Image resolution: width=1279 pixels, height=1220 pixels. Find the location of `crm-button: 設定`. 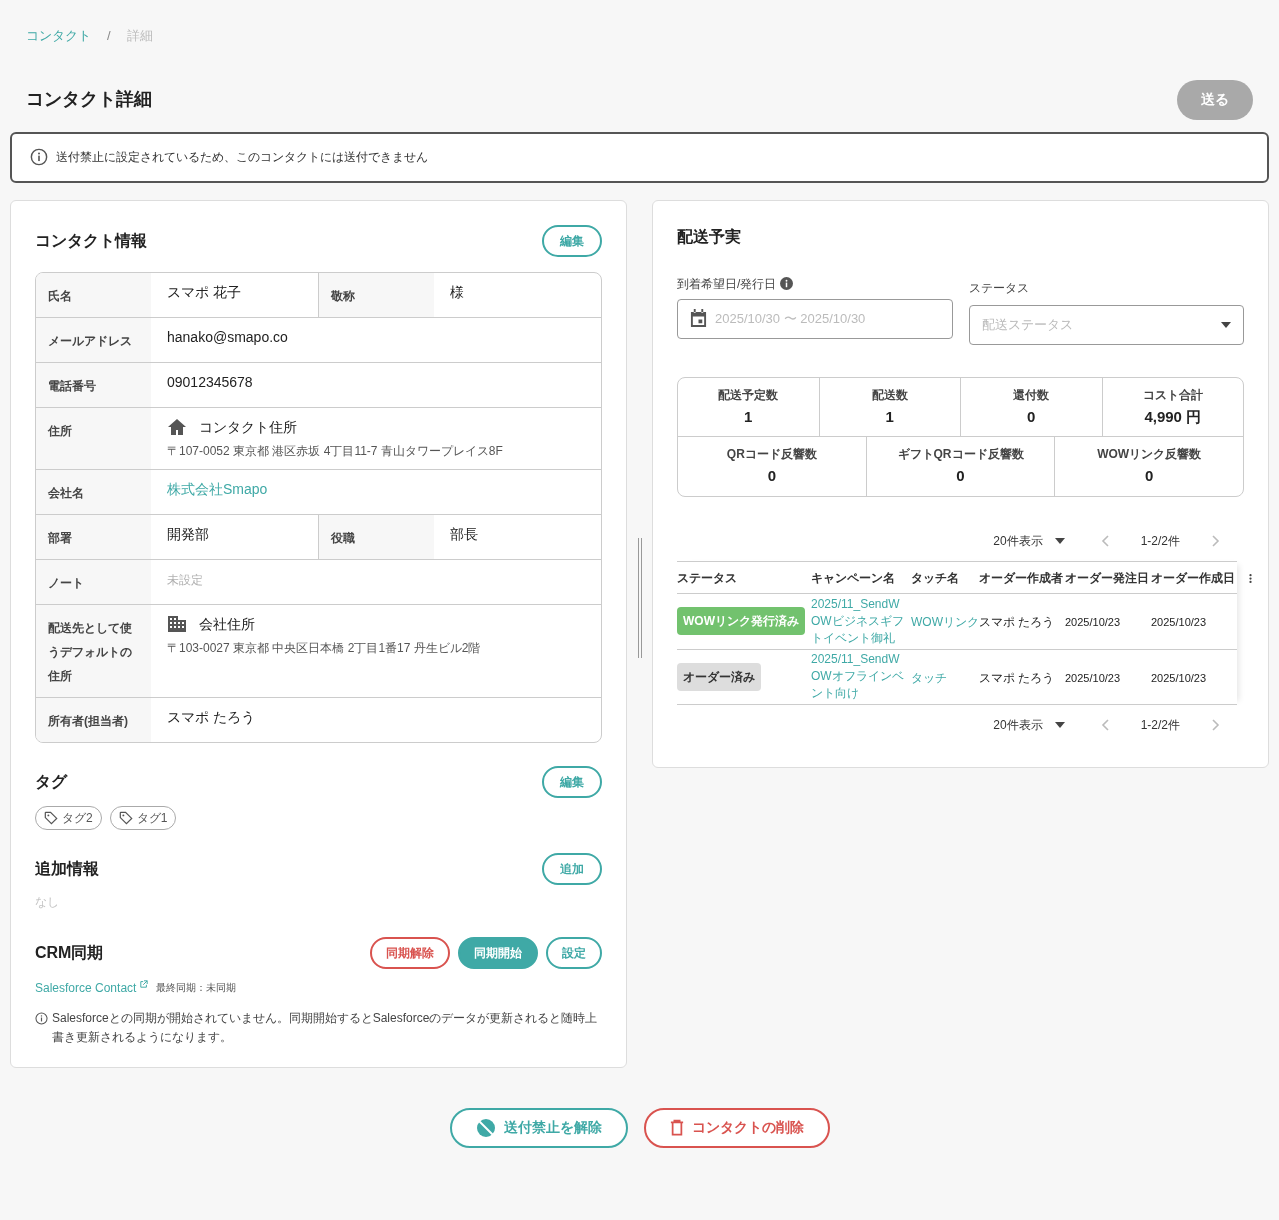

crm-button: 設定 is located at coordinates (574, 952).